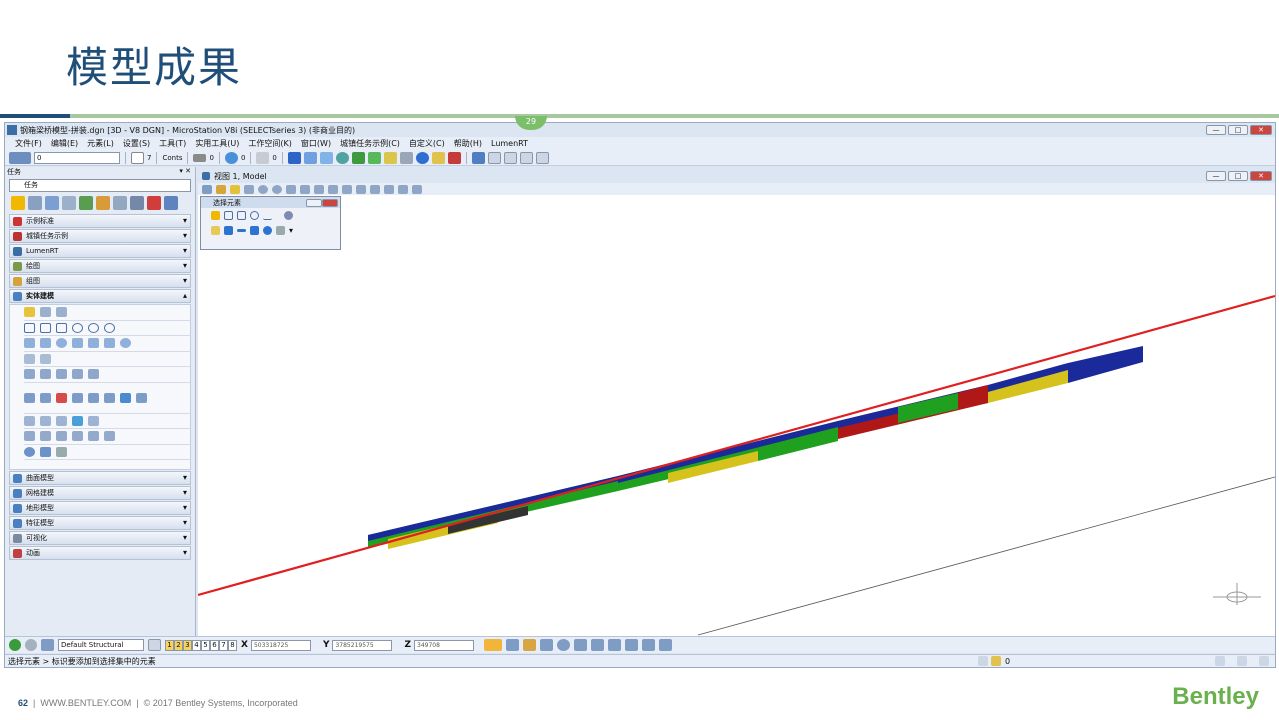  Describe the element at coordinates (581, 645) in the screenshot. I see `snap-origin-icon` at that location.